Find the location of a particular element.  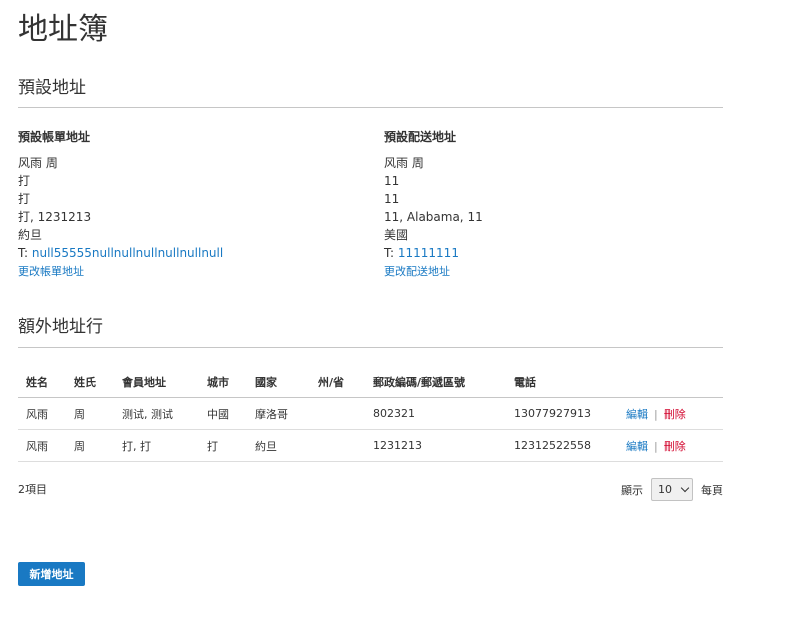

column-header: 電話 is located at coordinates (562, 382).